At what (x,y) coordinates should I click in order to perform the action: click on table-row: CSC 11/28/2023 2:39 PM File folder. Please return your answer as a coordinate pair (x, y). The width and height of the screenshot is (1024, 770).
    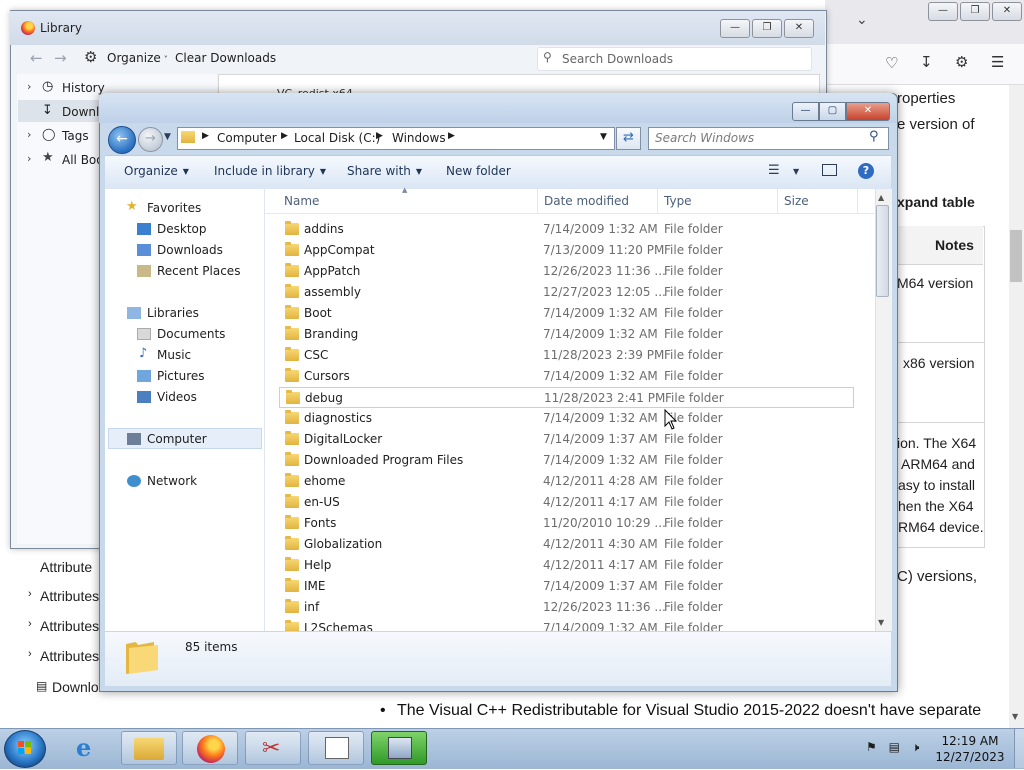
    Looking at the image, I should click on (566, 355).